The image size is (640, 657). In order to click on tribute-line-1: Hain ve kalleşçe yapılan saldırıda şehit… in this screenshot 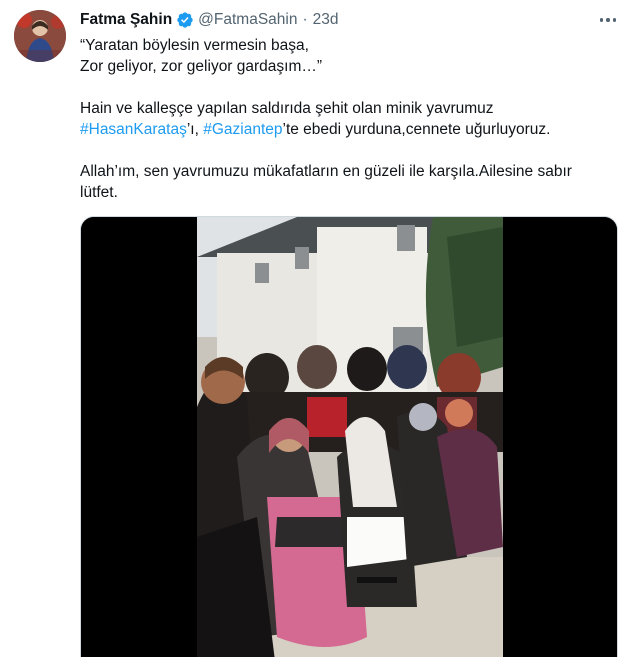, I will do `click(287, 108)`.